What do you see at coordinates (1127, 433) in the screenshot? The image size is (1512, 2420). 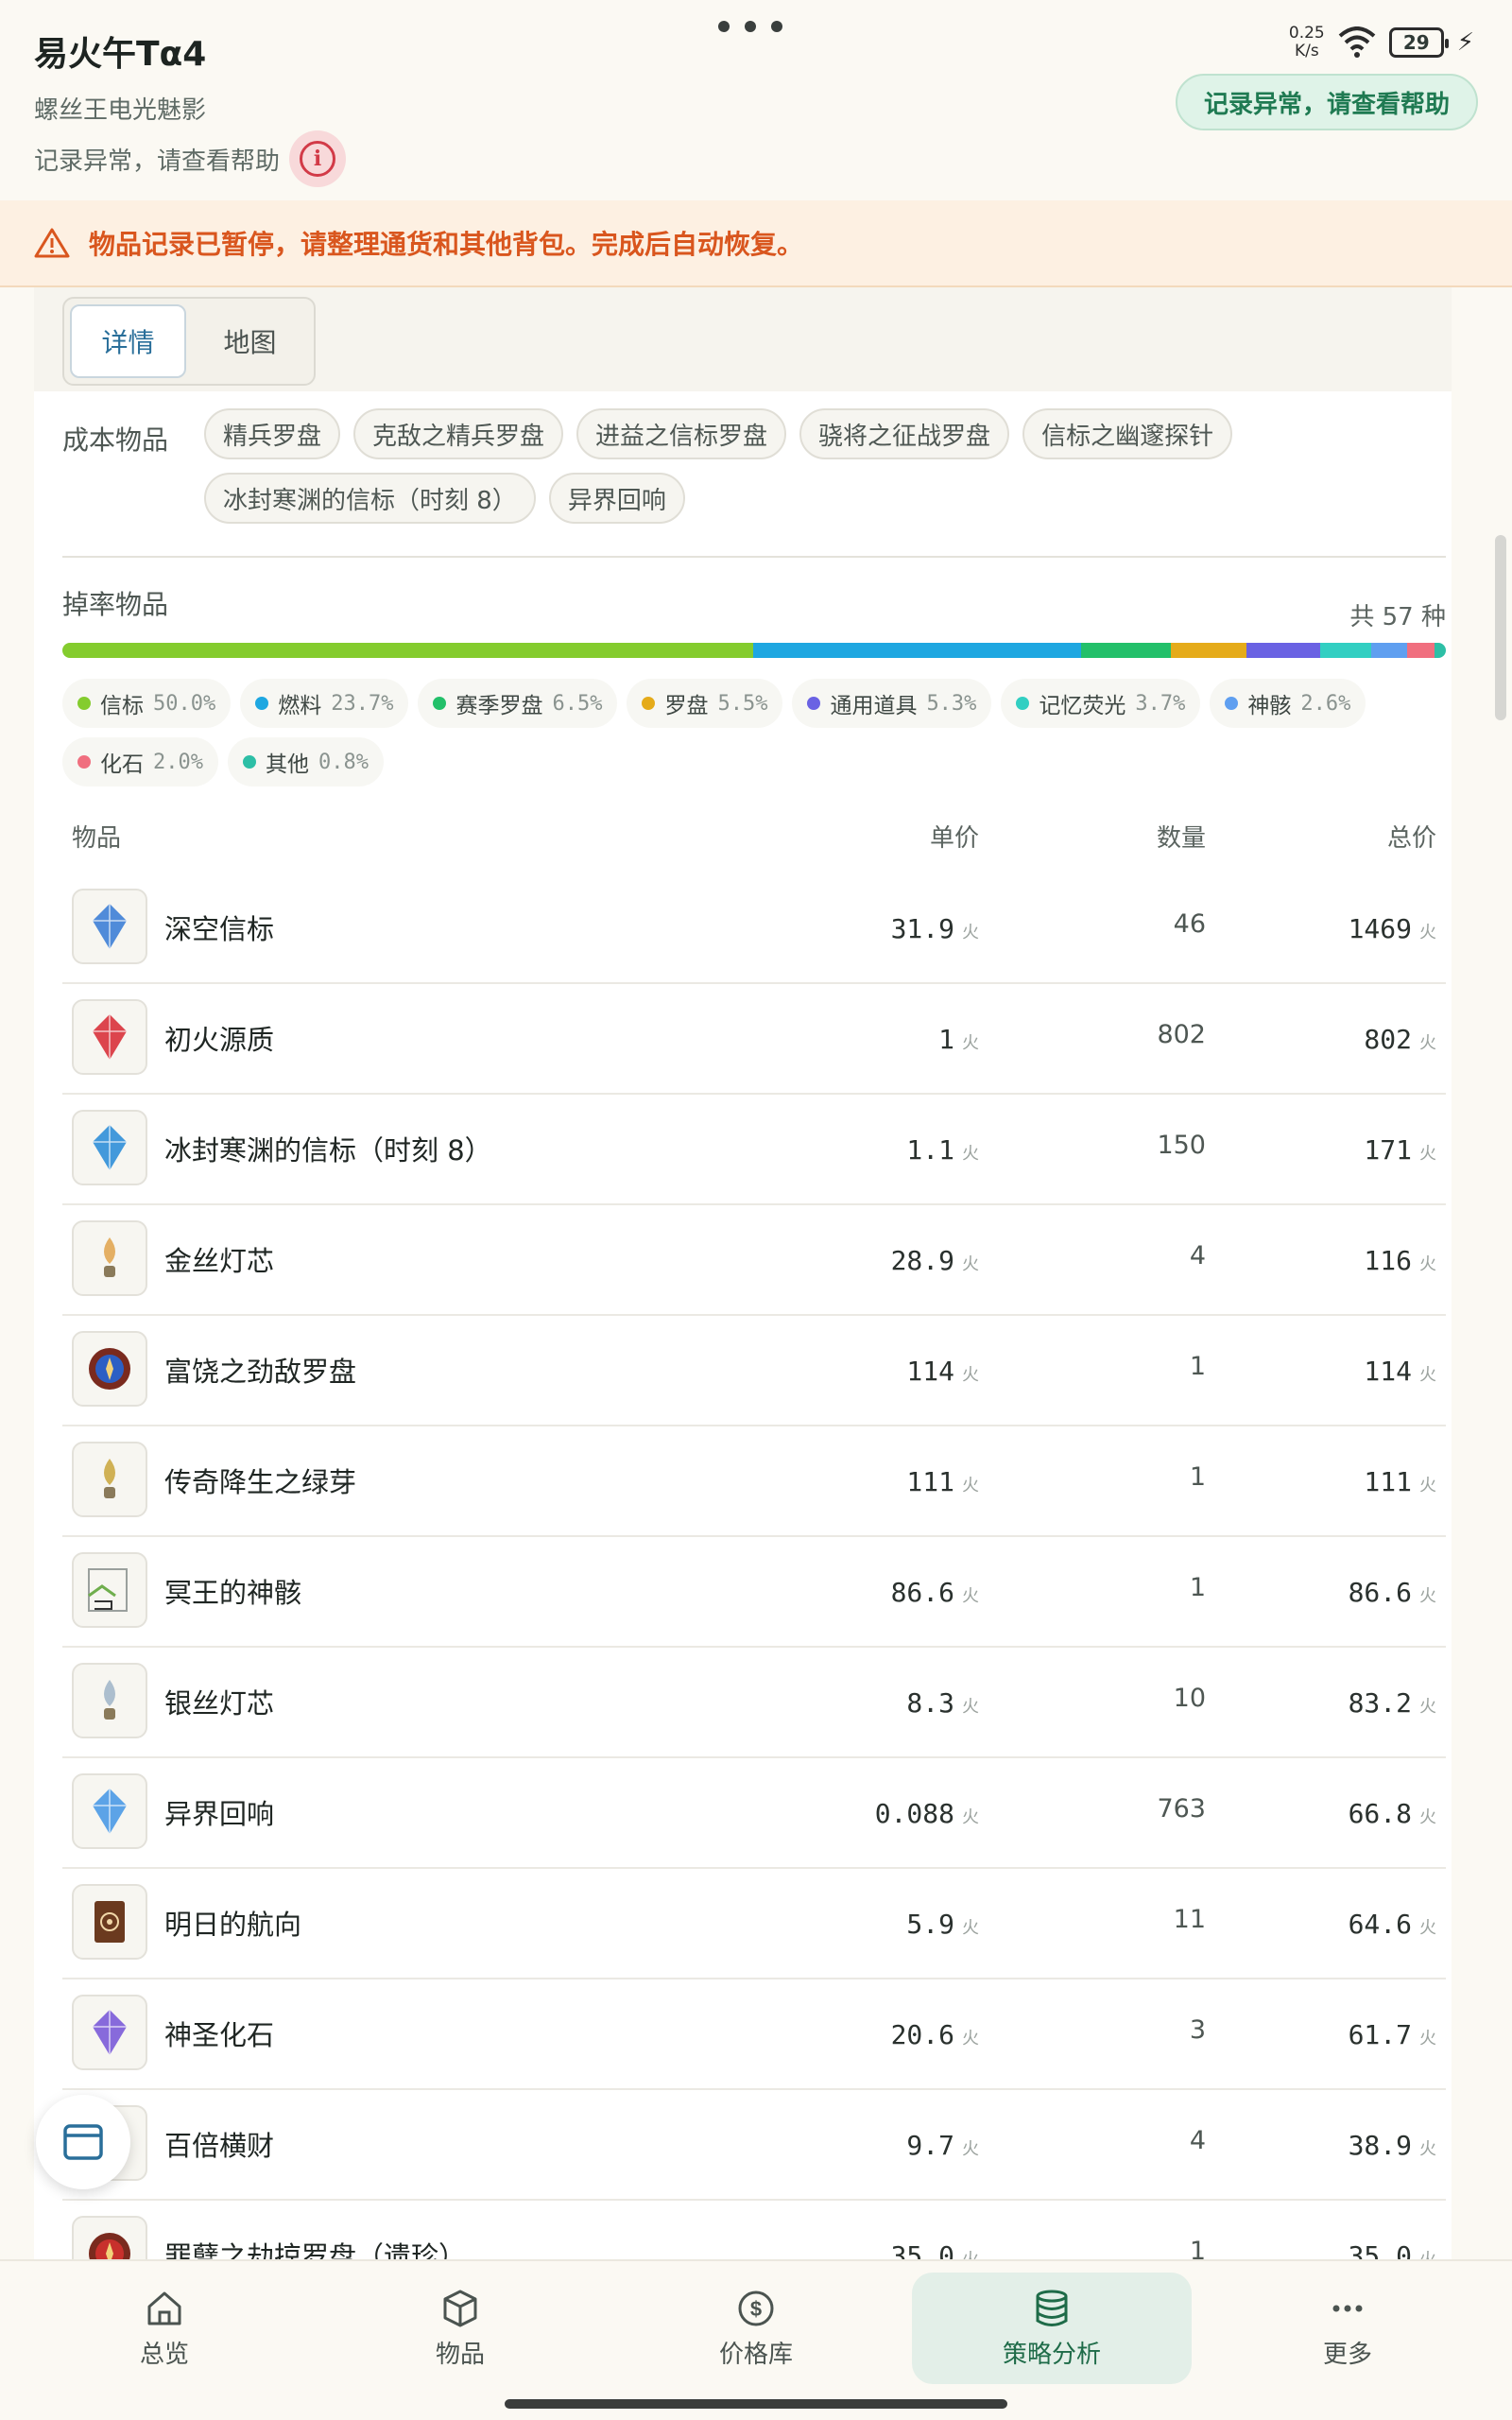 I see `cost-item-chip: 信标之幽邃探针` at bounding box center [1127, 433].